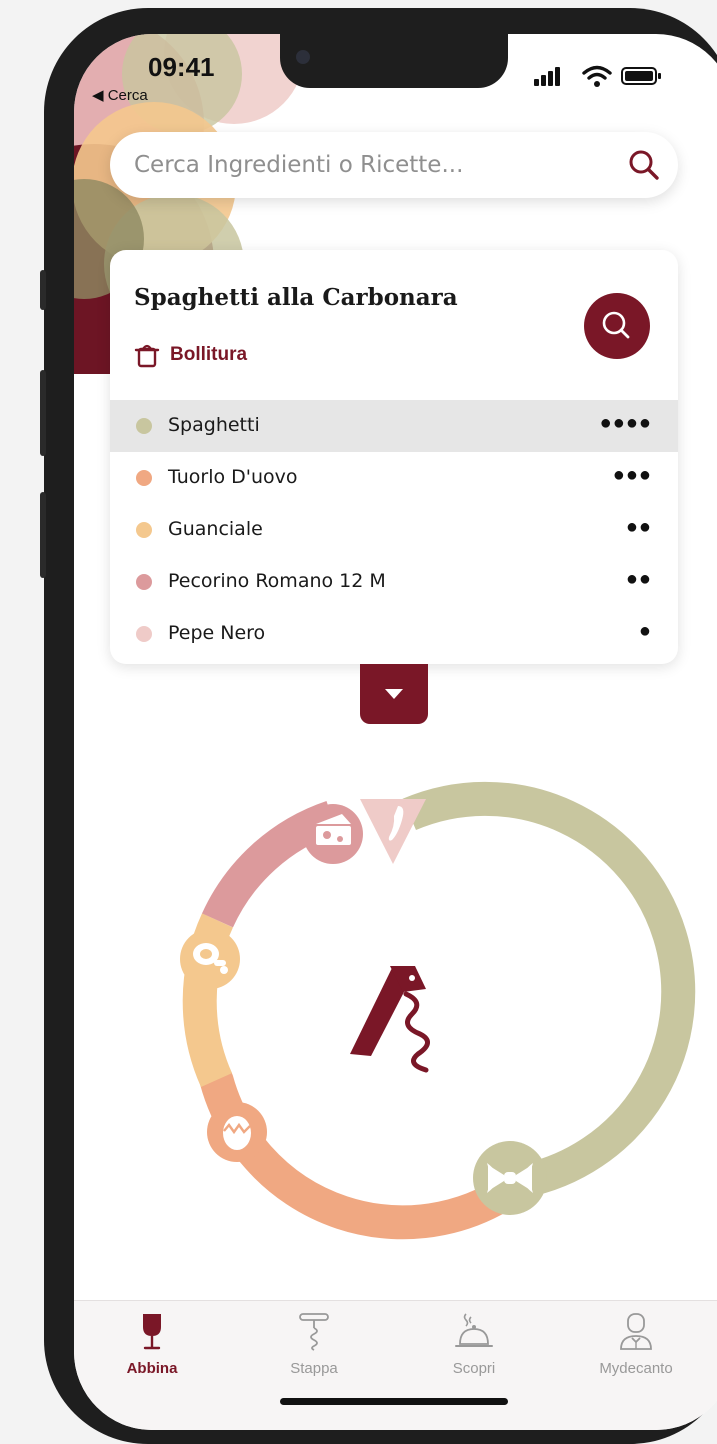  What do you see at coordinates (474, 1330) in the screenshot?
I see `cloche-icon` at bounding box center [474, 1330].